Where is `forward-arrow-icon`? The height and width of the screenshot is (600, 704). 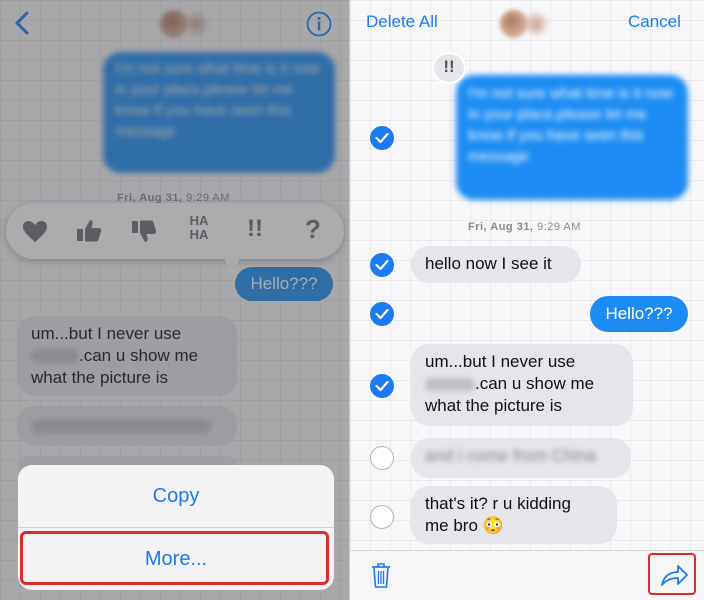
forward-arrow-icon is located at coordinates (674, 576).